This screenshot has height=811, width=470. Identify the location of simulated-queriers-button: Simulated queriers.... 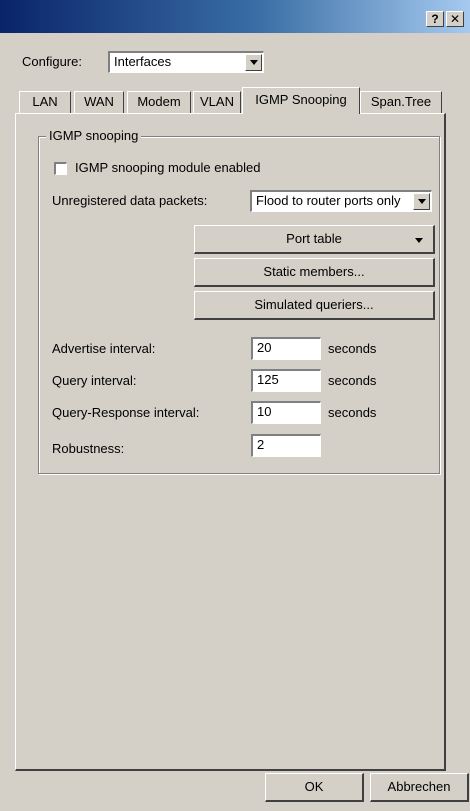
(314, 305).